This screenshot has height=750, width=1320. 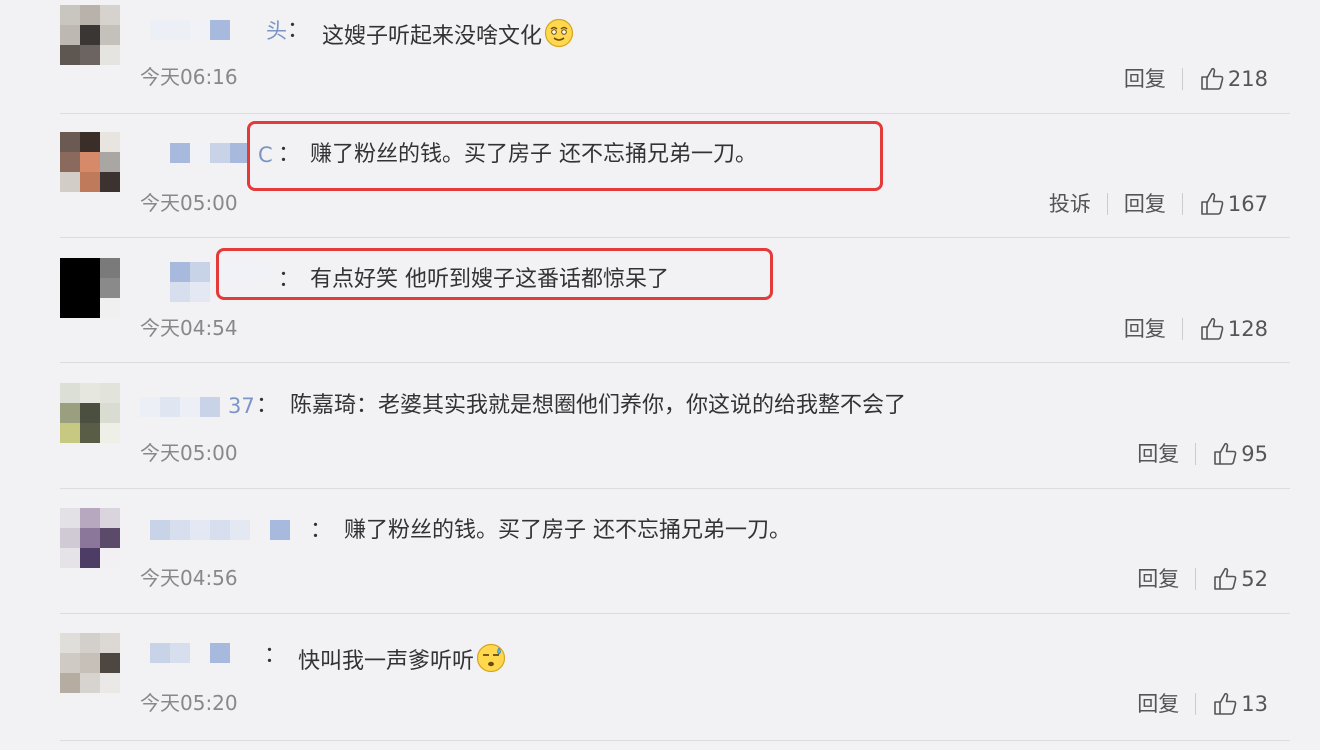 I want to click on comment-text: 赚了粉丝的钱。买了房子 还不忘捅兄弟一刀。, so click(x=567, y=530).